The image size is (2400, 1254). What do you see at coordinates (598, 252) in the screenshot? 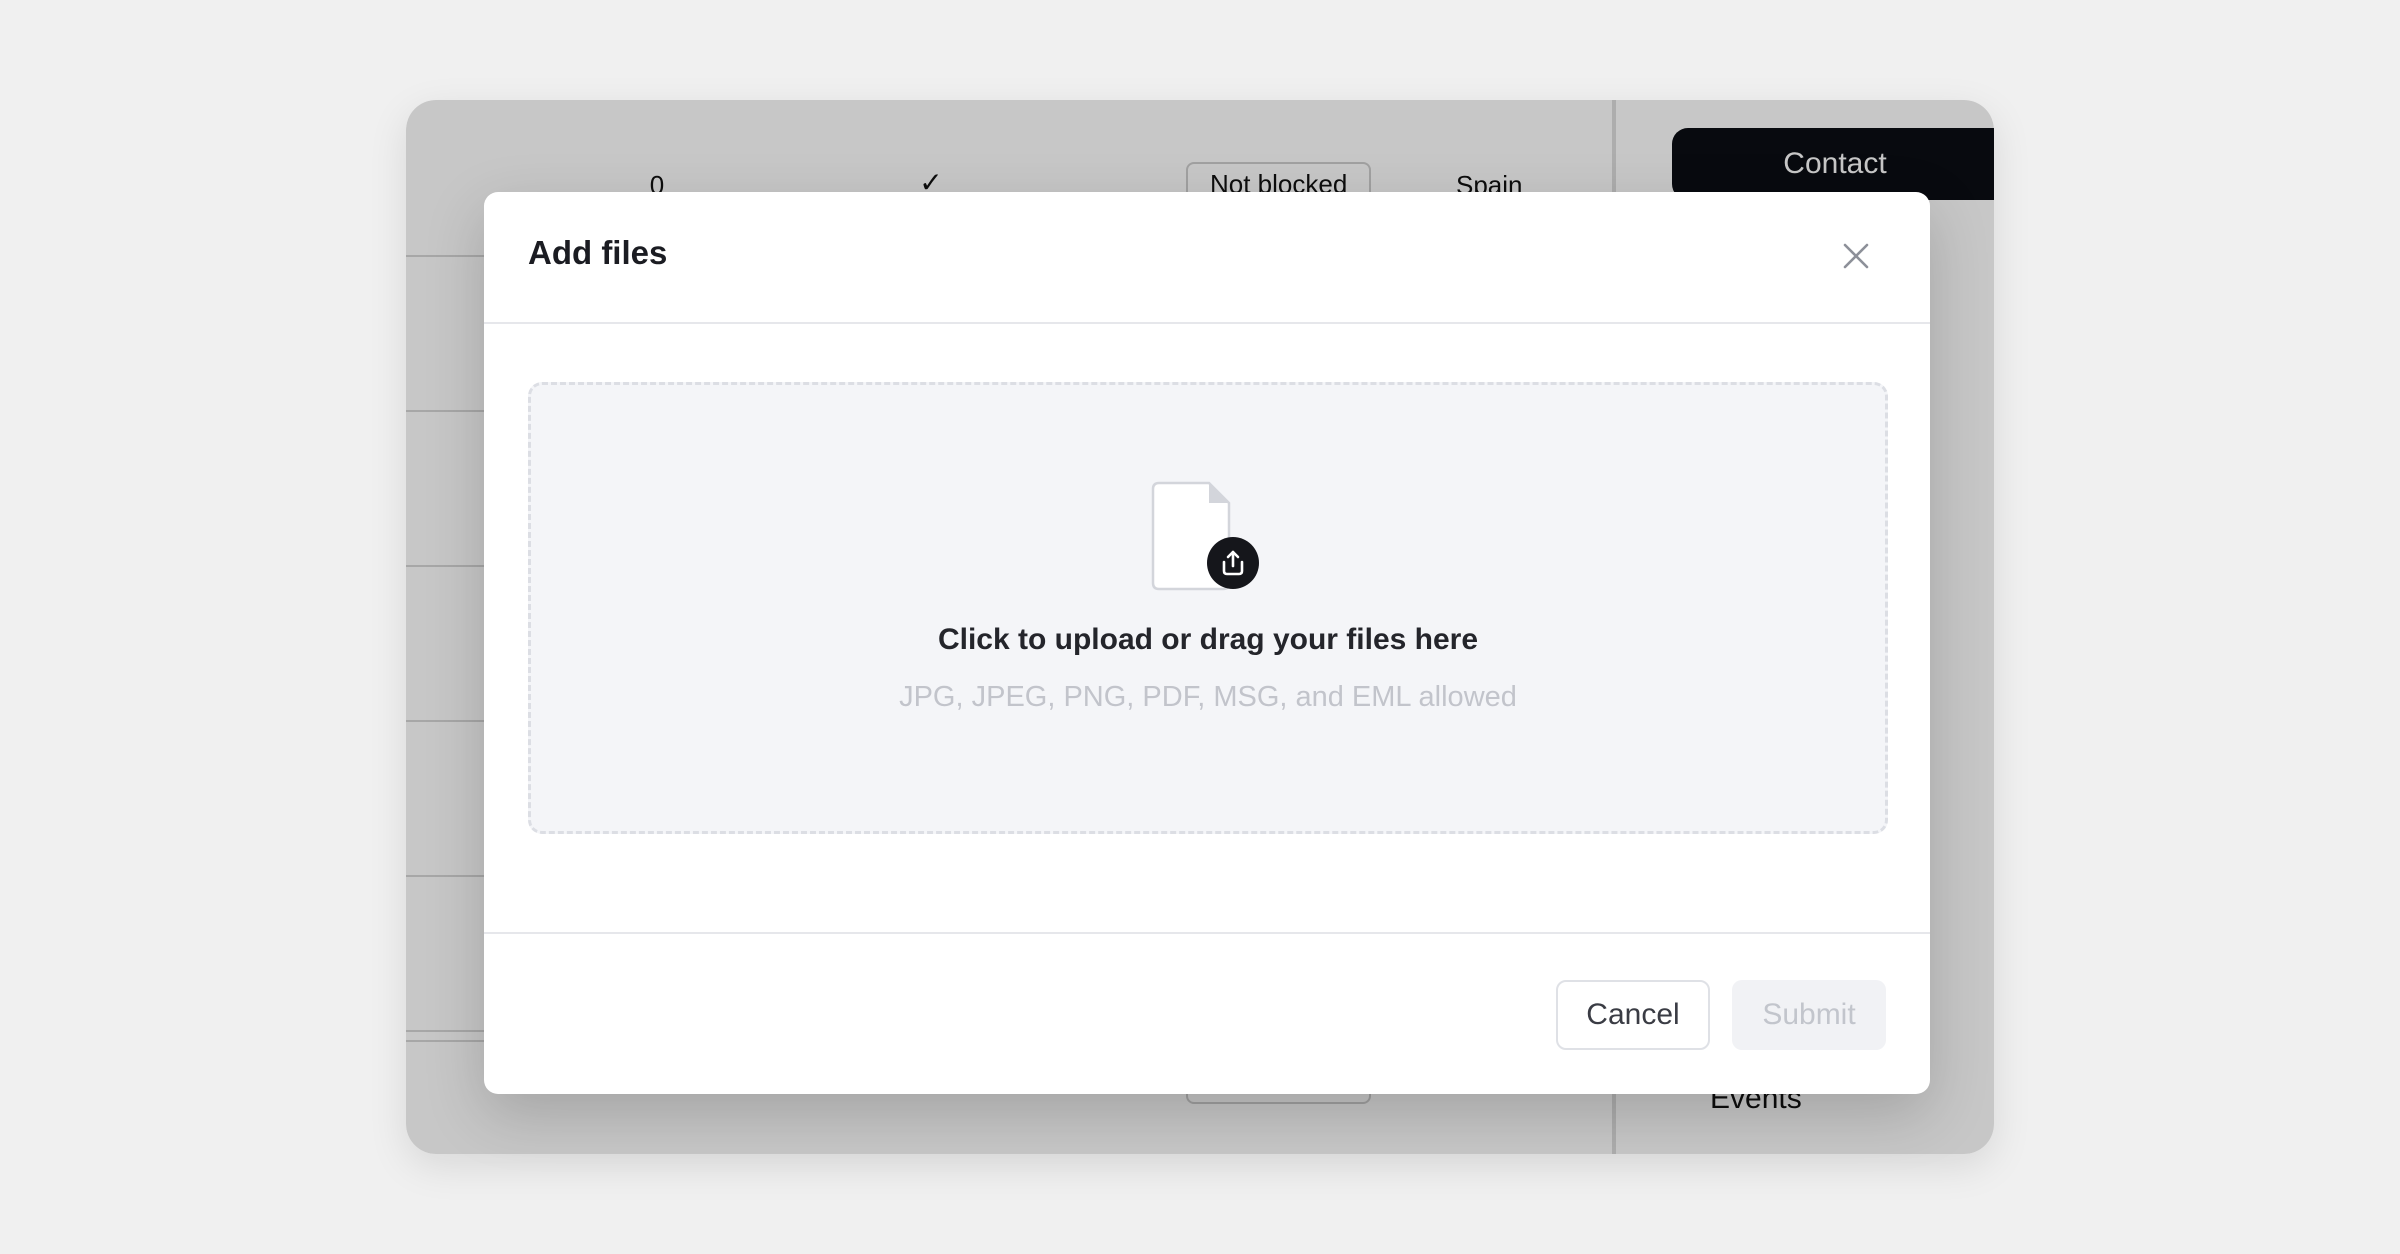
I see `dialog-title: Add files` at bounding box center [598, 252].